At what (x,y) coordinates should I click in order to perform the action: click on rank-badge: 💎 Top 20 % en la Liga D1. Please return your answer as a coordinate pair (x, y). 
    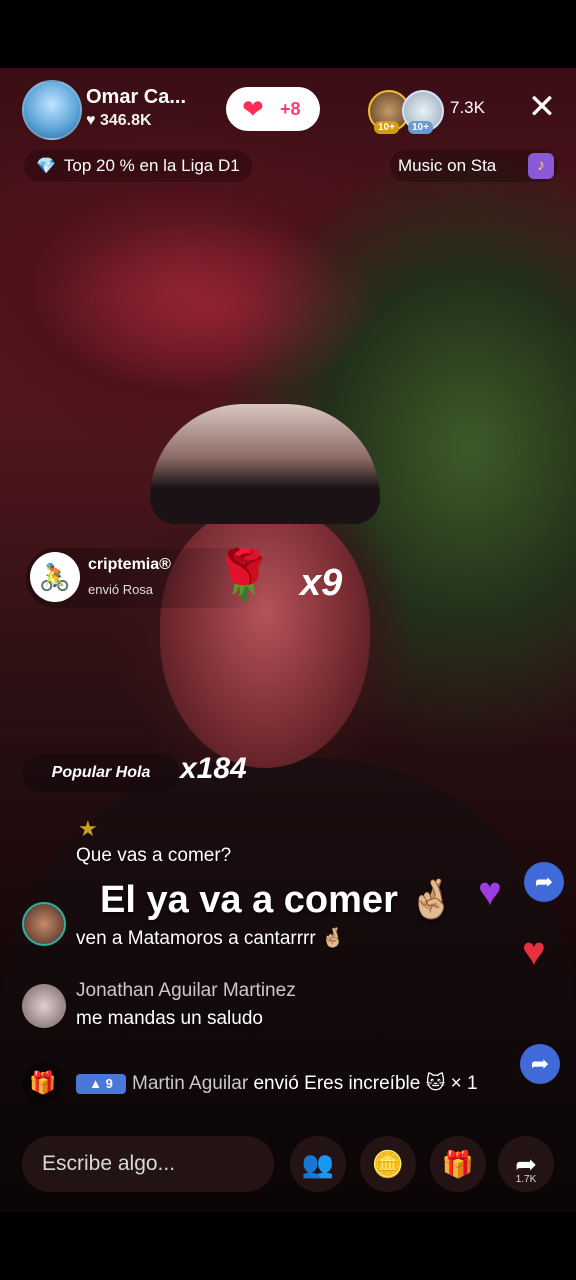
    Looking at the image, I should click on (138, 166).